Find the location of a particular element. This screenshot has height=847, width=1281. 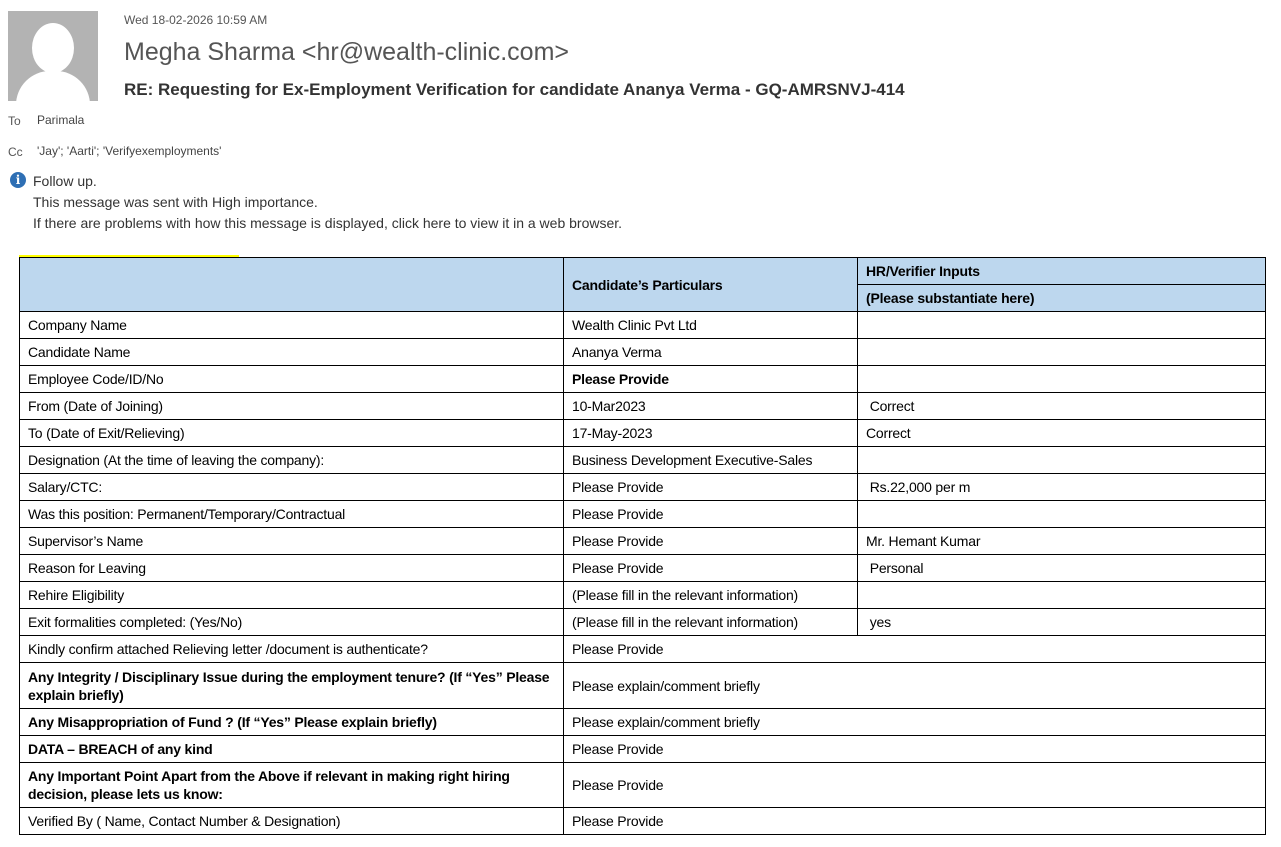

info-icon: i is located at coordinates (18, 180).